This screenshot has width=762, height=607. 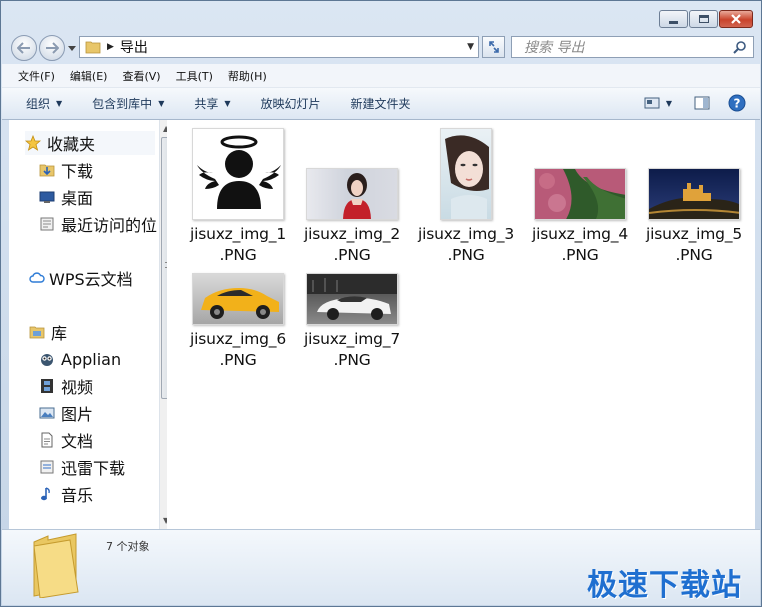 I want to click on menu-bar: 文件(F) 编辑(E) 查看(V) 工具(T) 帮助(H), so click(x=381, y=76).